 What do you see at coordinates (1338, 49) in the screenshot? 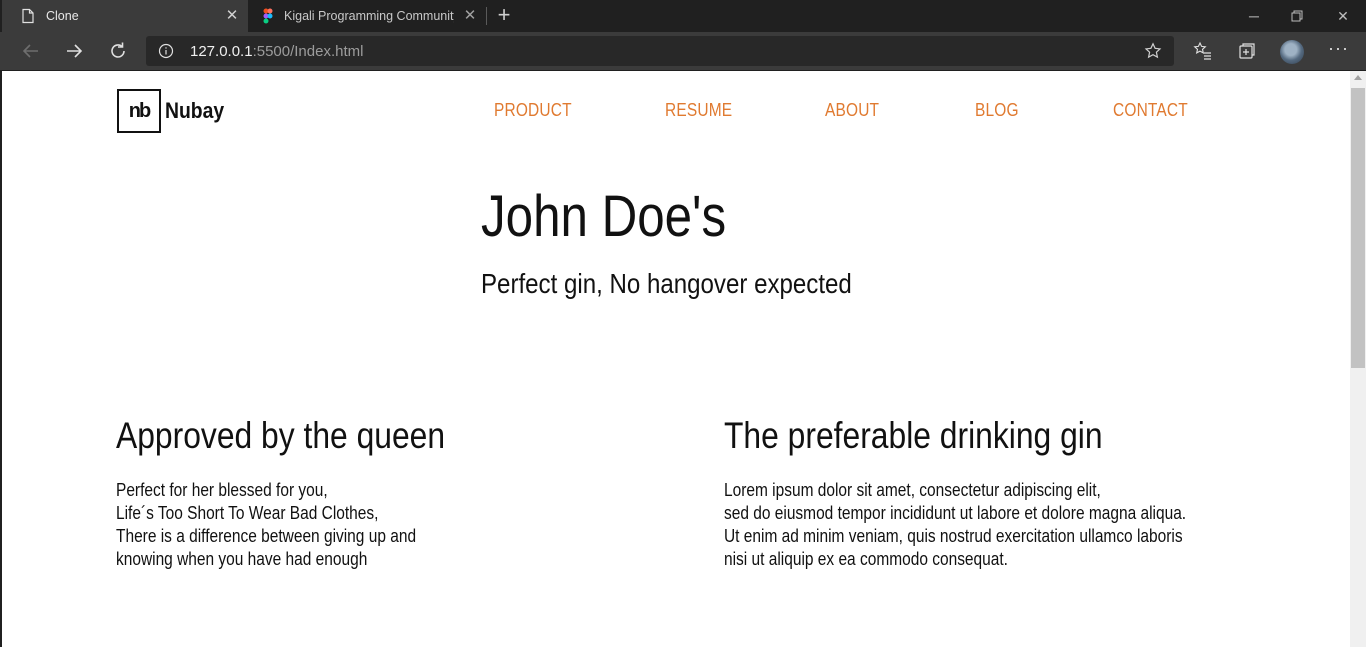
I see `more-icon: ···` at bounding box center [1338, 49].